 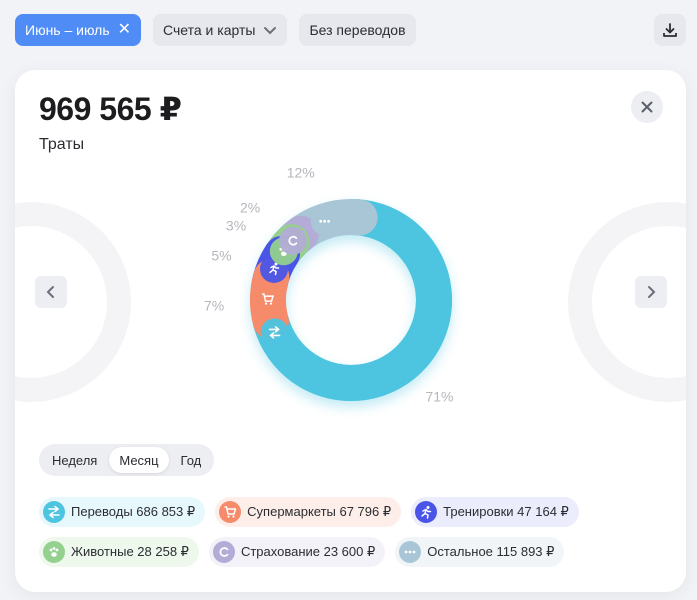 I want to click on close-icon, so click(x=647, y=107).